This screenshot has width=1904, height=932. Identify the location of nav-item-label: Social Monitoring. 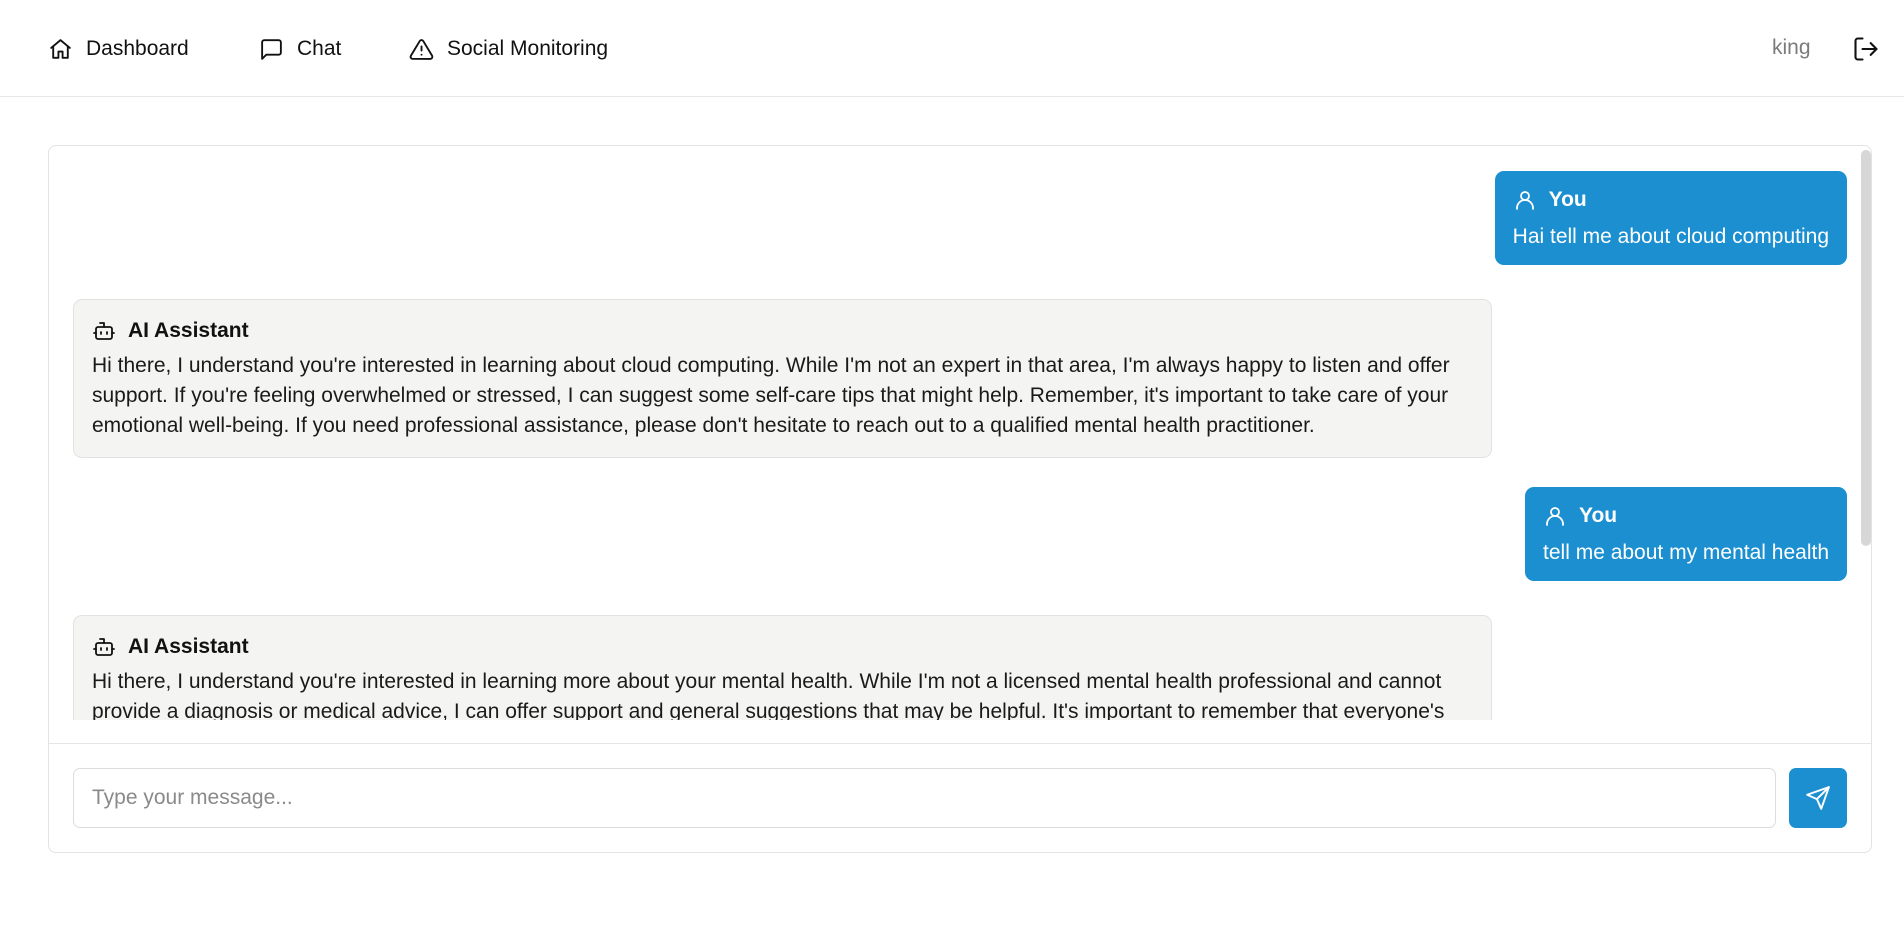
(528, 48).